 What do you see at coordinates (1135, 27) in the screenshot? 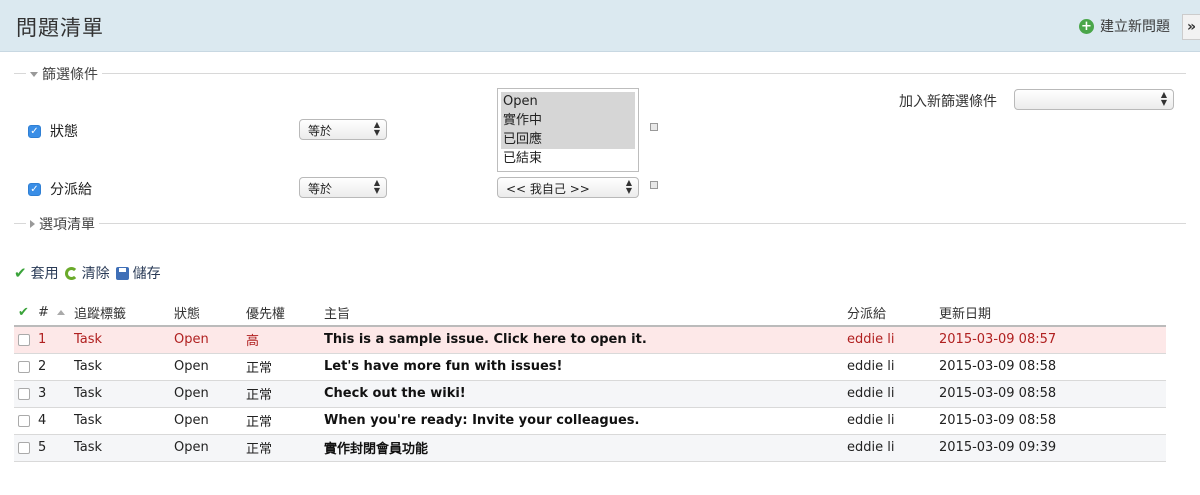
I see `new-issue-label: 建立新問題` at bounding box center [1135, 27].